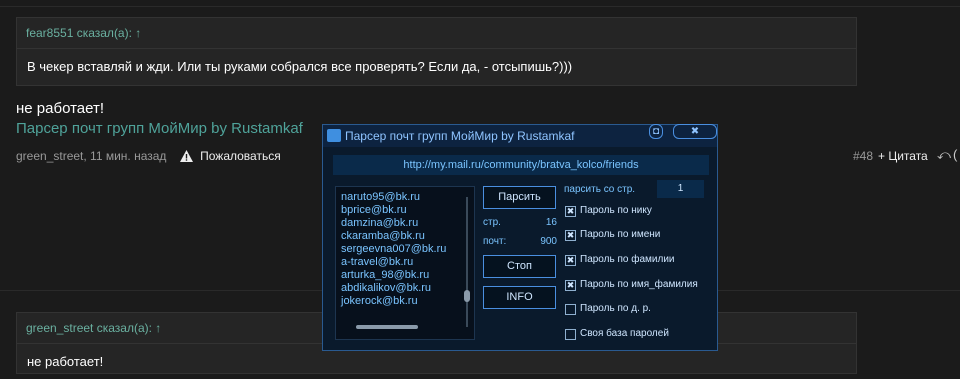 This screenshot has width=960, height=379. I want to click on option-label: Пароль по нику, so click(616, 210).